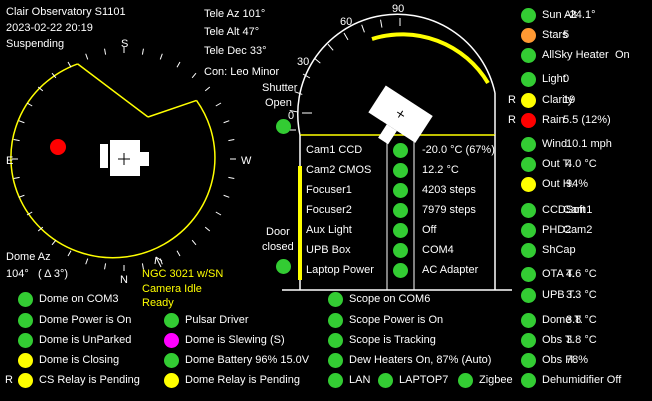  I want to click on device-label: Laptop Power, so click(340, 270).